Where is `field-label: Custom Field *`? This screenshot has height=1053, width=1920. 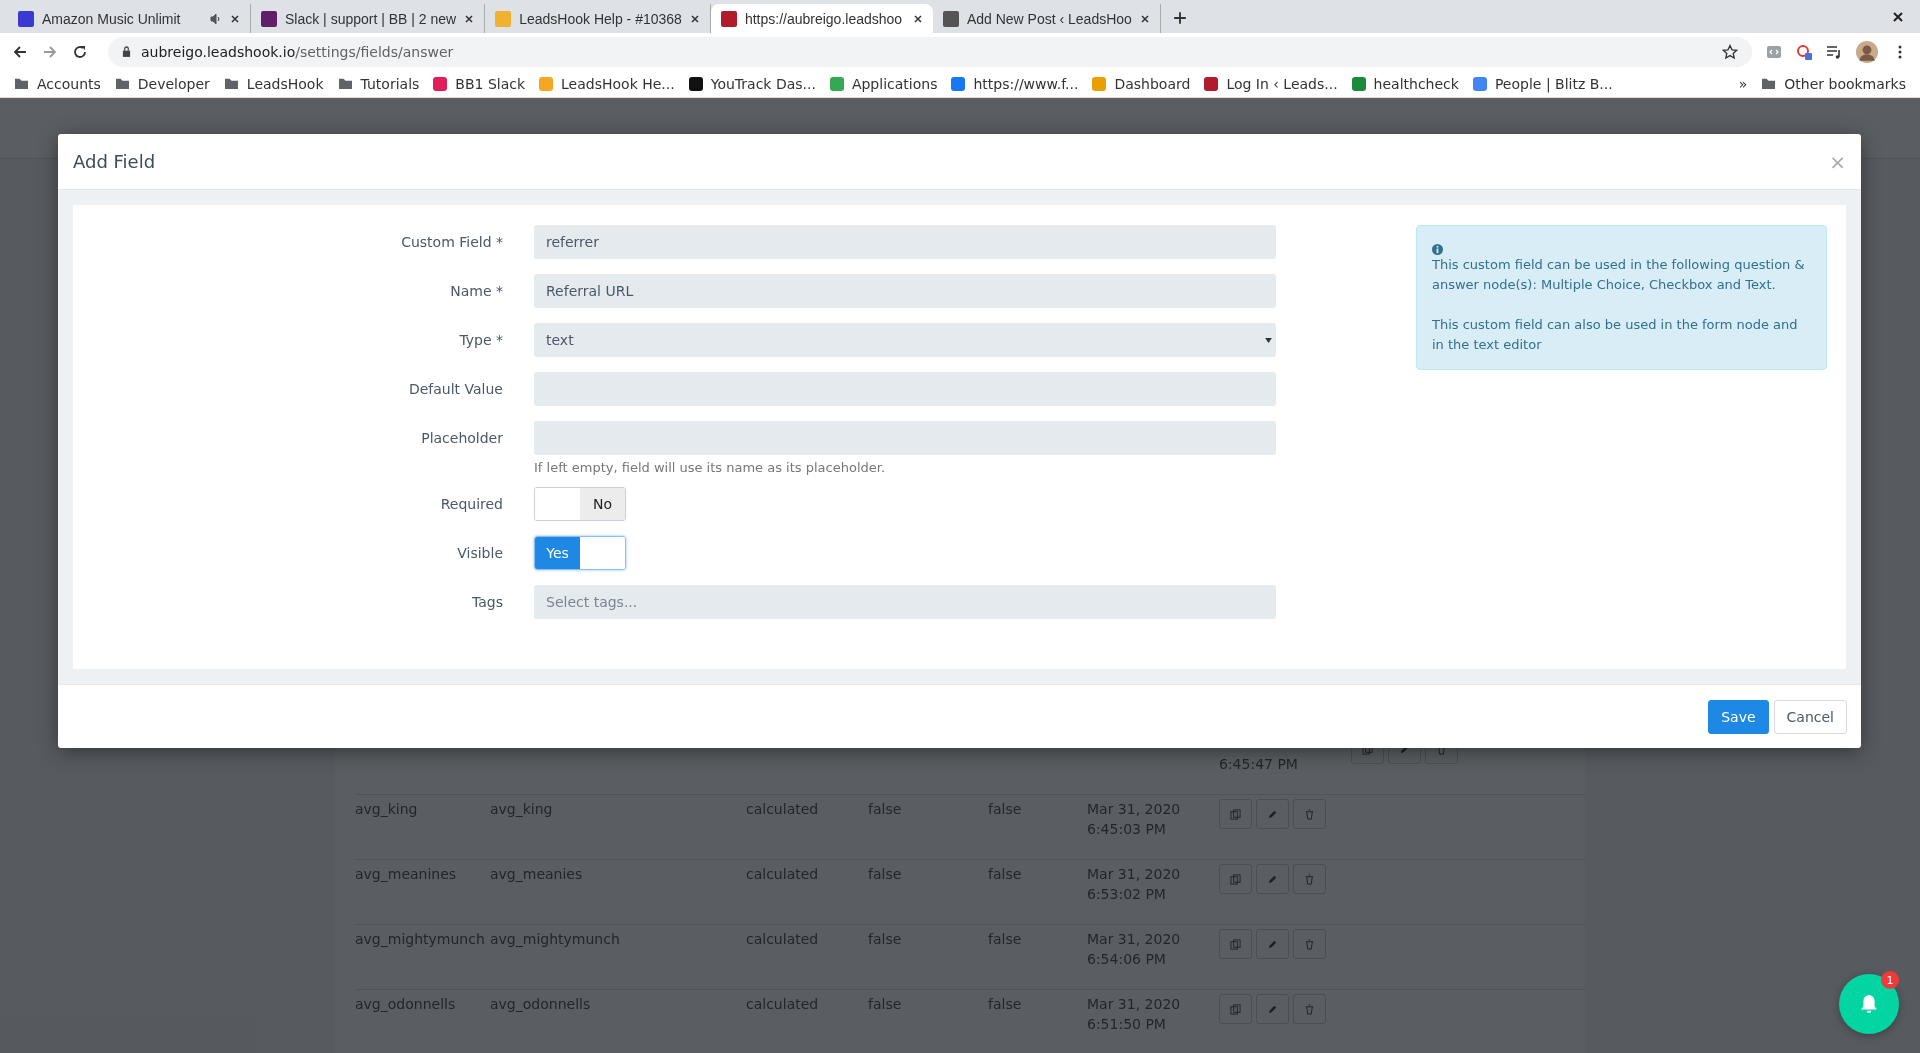
field-label: Custom Field * is located at coordinates (452, 242).